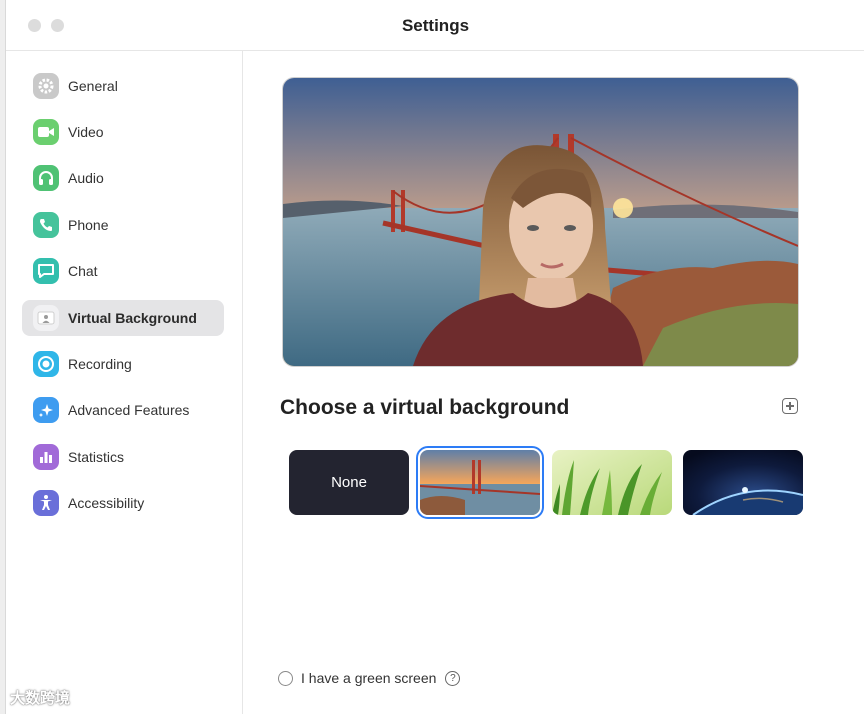 This screenshot has height=714, width=864. I want to click on sidebar-item-label: Accessibility, so click(106, 503).